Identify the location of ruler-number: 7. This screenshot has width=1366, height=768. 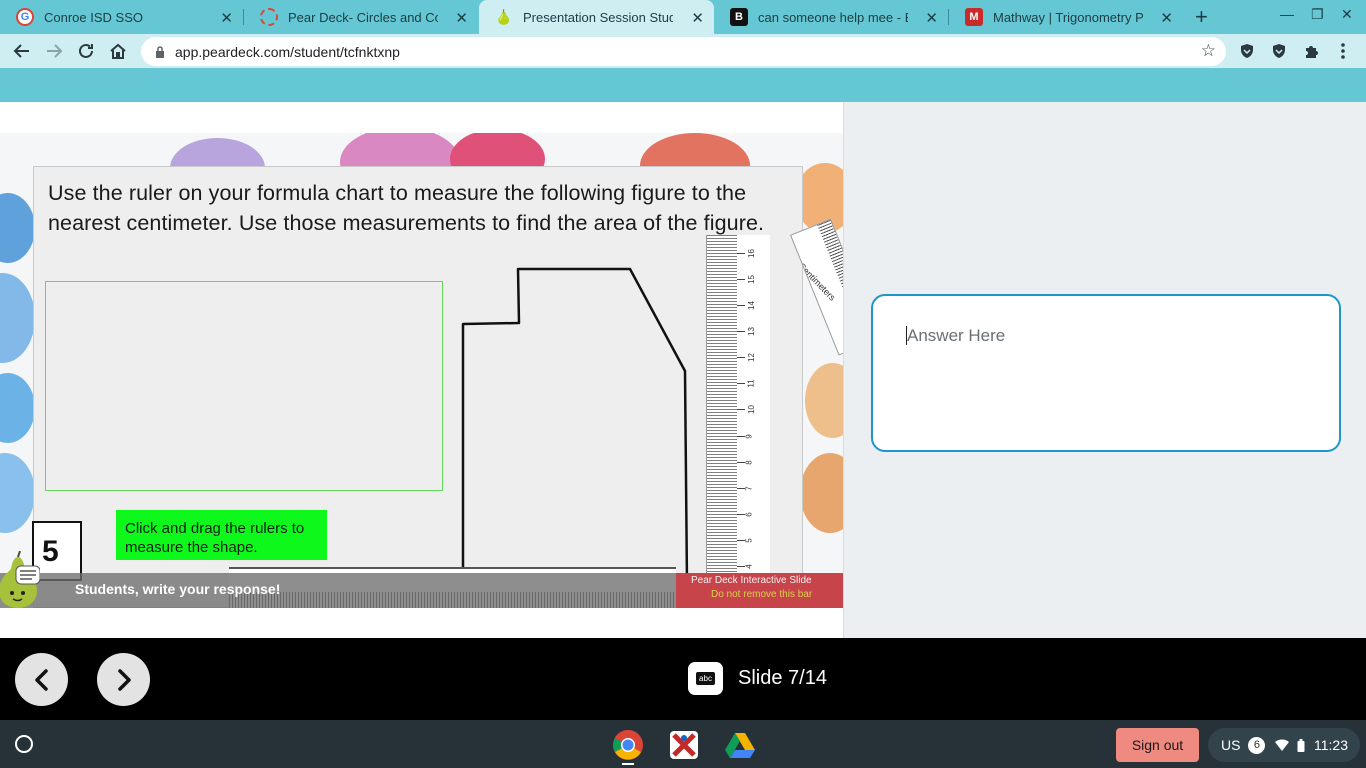
(749, 488).